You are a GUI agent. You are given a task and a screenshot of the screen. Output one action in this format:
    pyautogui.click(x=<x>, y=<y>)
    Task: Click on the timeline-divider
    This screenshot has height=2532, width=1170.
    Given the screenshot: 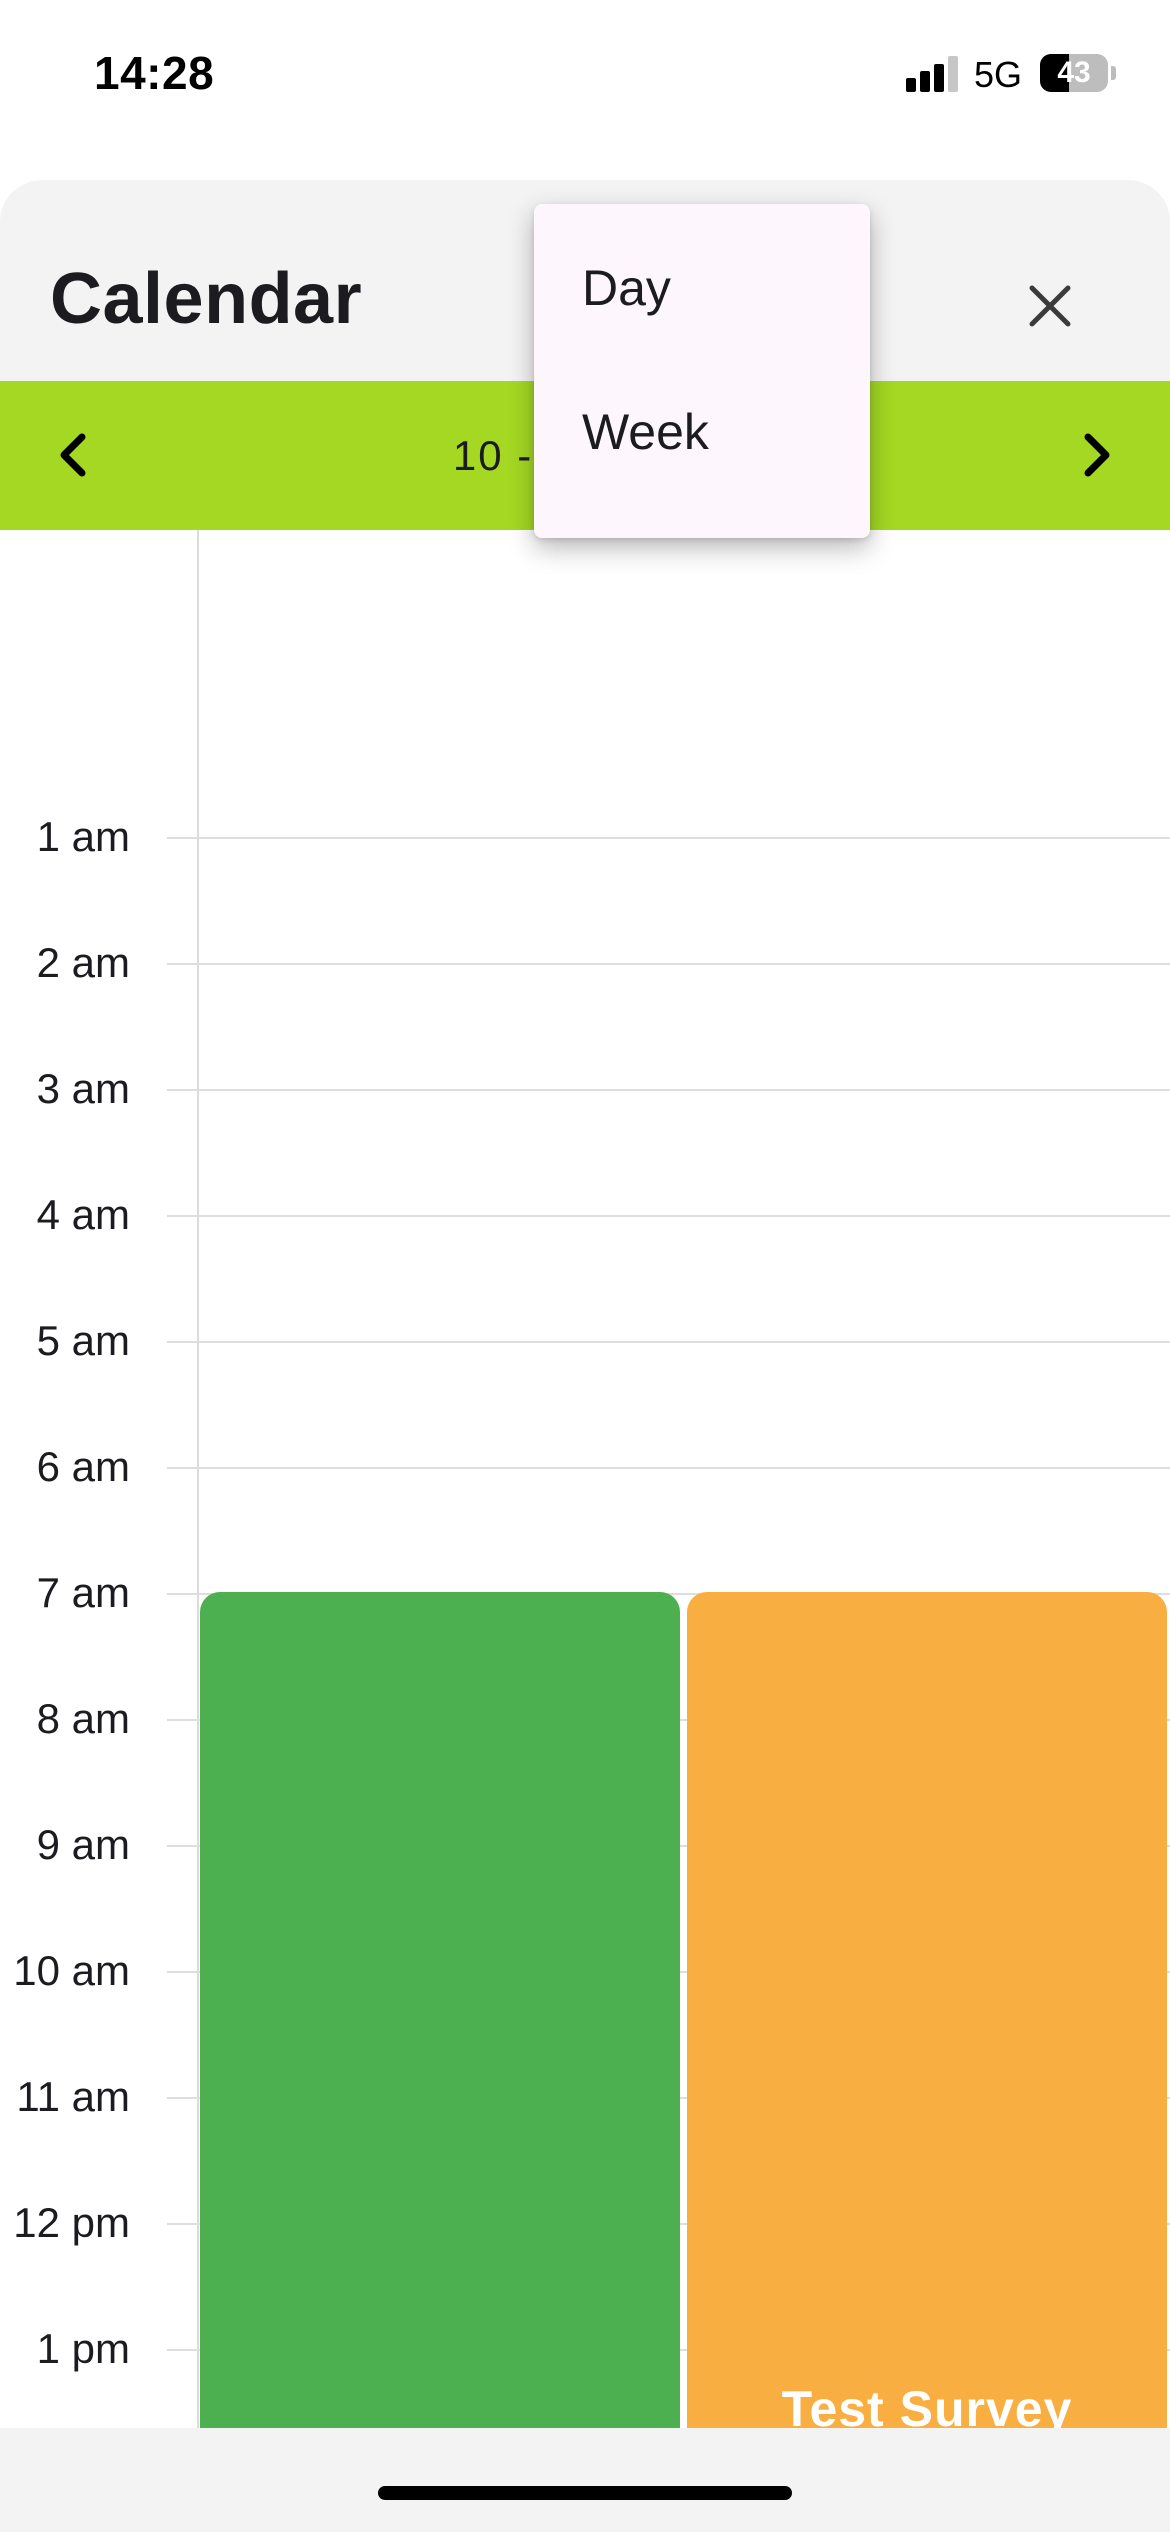 What is the action you would take?
    pyautogui.click(x=198, y=1480)
    